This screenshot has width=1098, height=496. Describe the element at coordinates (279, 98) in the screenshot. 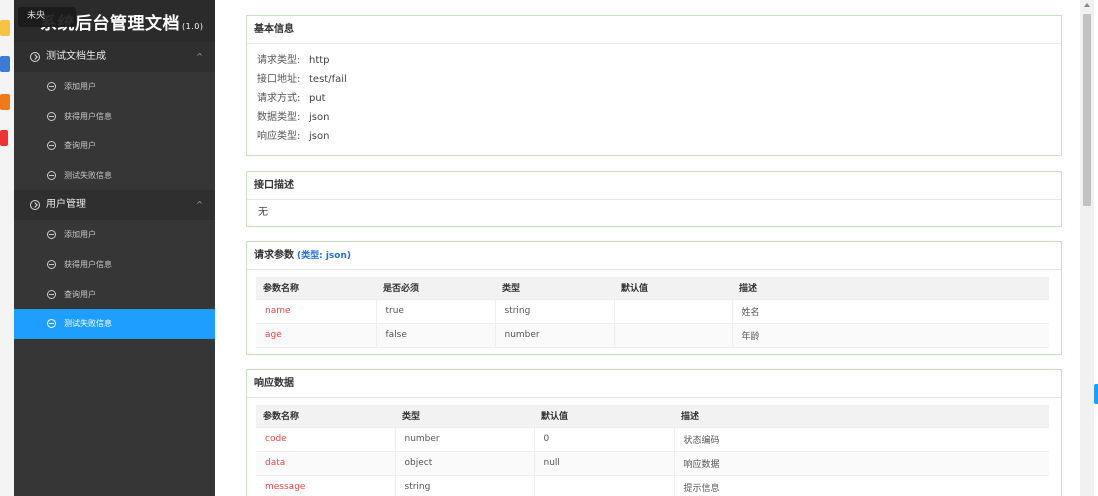

I see `info-key: 请求方式:` at that location.